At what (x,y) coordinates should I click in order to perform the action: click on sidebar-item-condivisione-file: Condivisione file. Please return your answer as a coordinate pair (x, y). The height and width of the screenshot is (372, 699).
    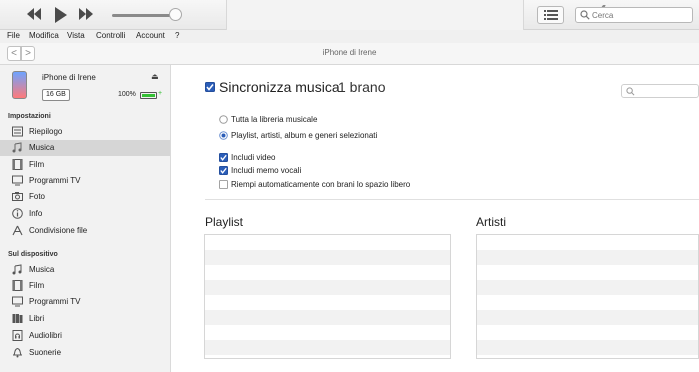
    Looking at the image, I should click on (85, 231).